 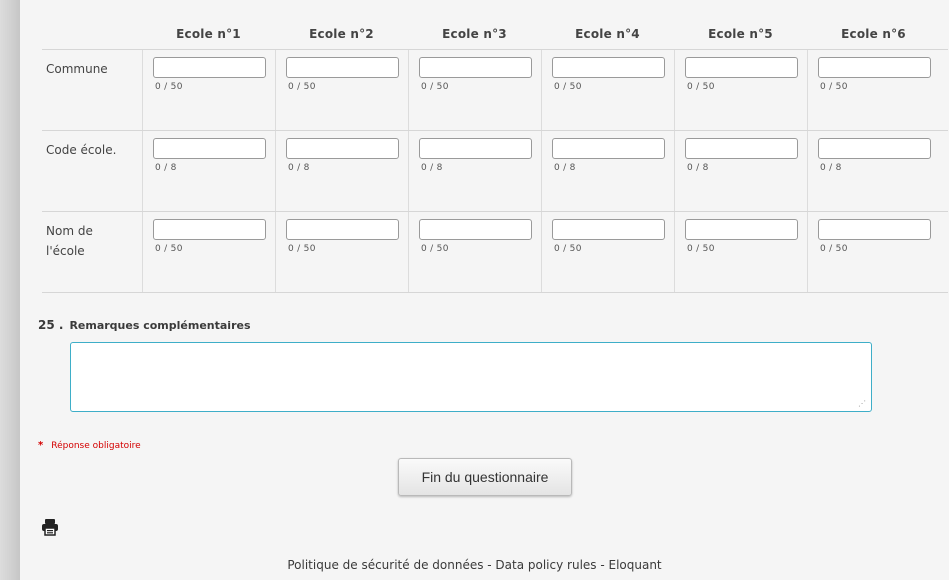 What do you see at coordinates (81, 150) in the screenshot?
I see `row-label-code-ecole: Code école.` at bounding box center [81, 150].